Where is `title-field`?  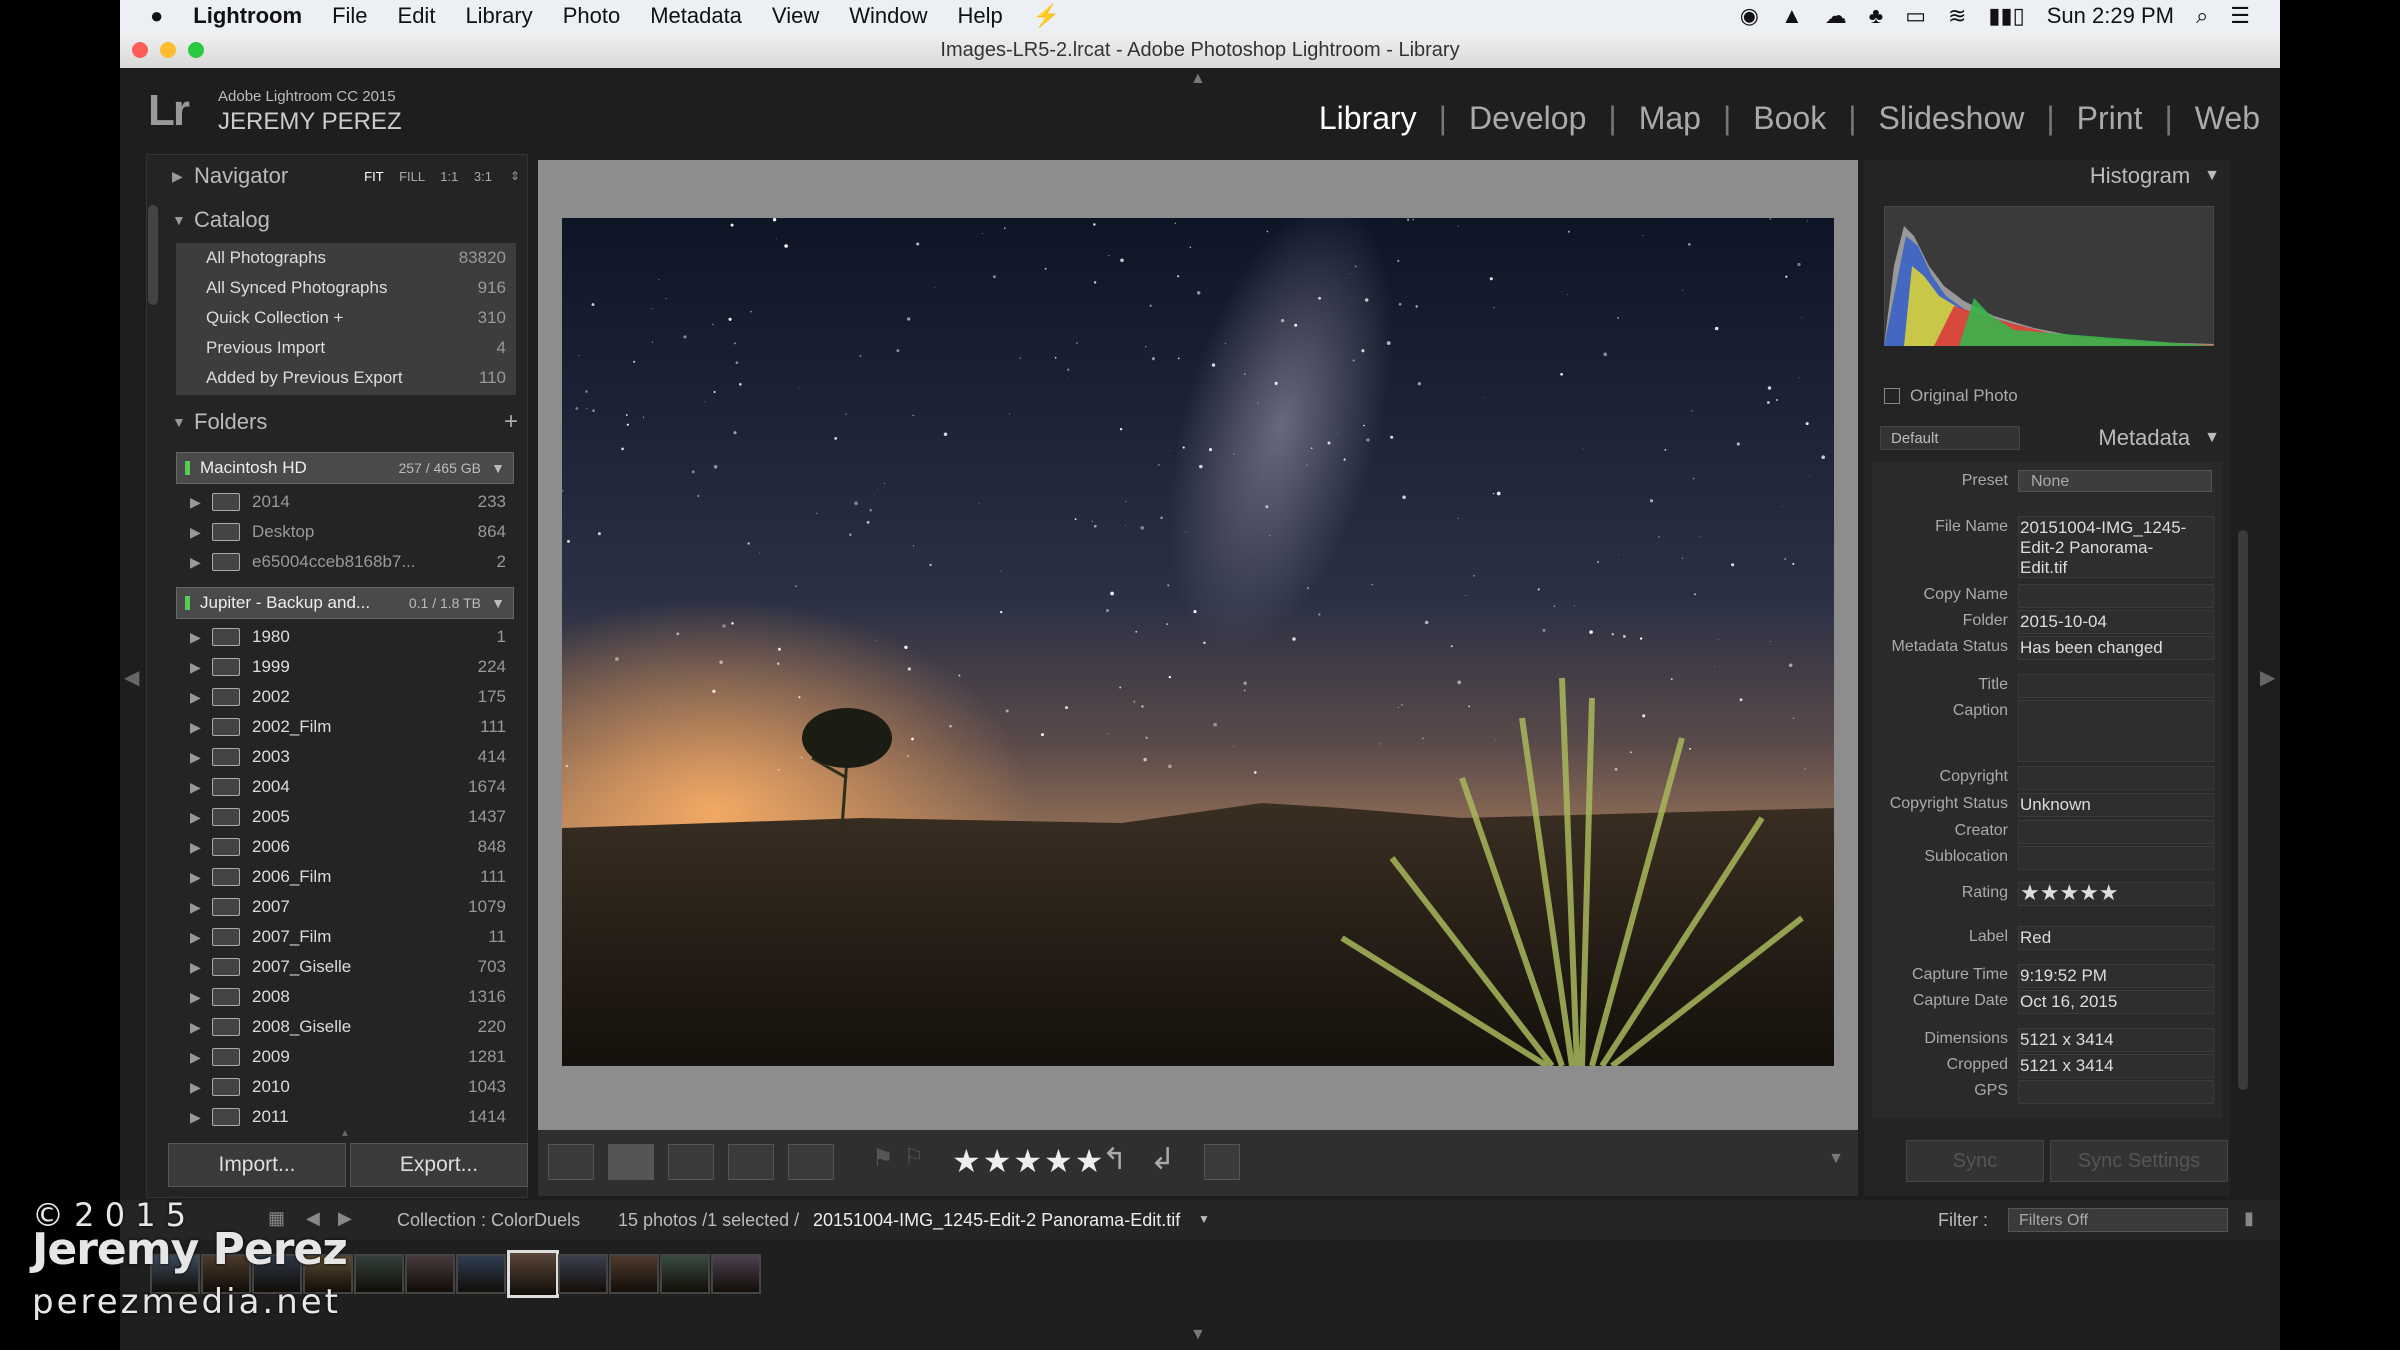
title-field is located at coordinates (2116, 686).